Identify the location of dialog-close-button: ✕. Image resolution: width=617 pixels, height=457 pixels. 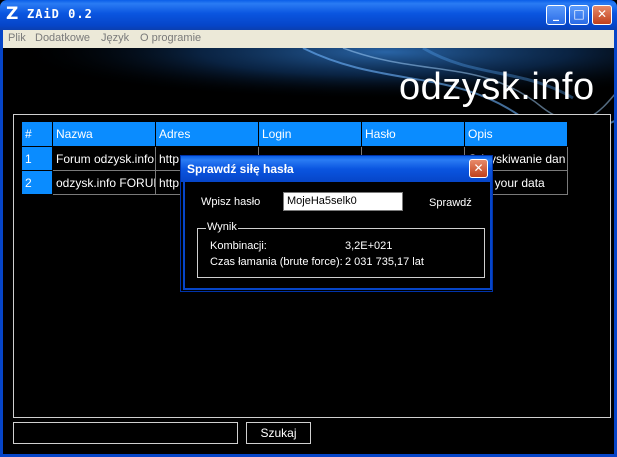
(478, 168).